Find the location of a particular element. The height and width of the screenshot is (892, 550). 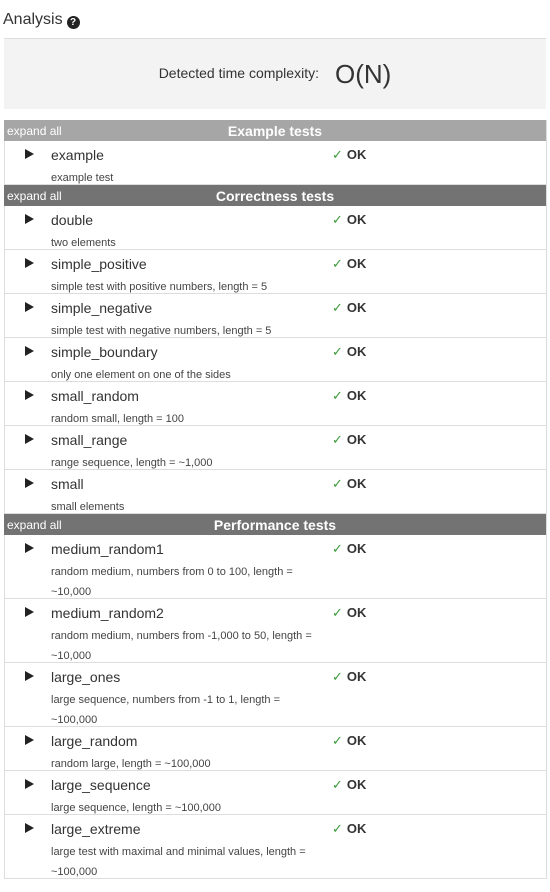

group-header-example: expand all Example tests is located at coordinates (275, 130).